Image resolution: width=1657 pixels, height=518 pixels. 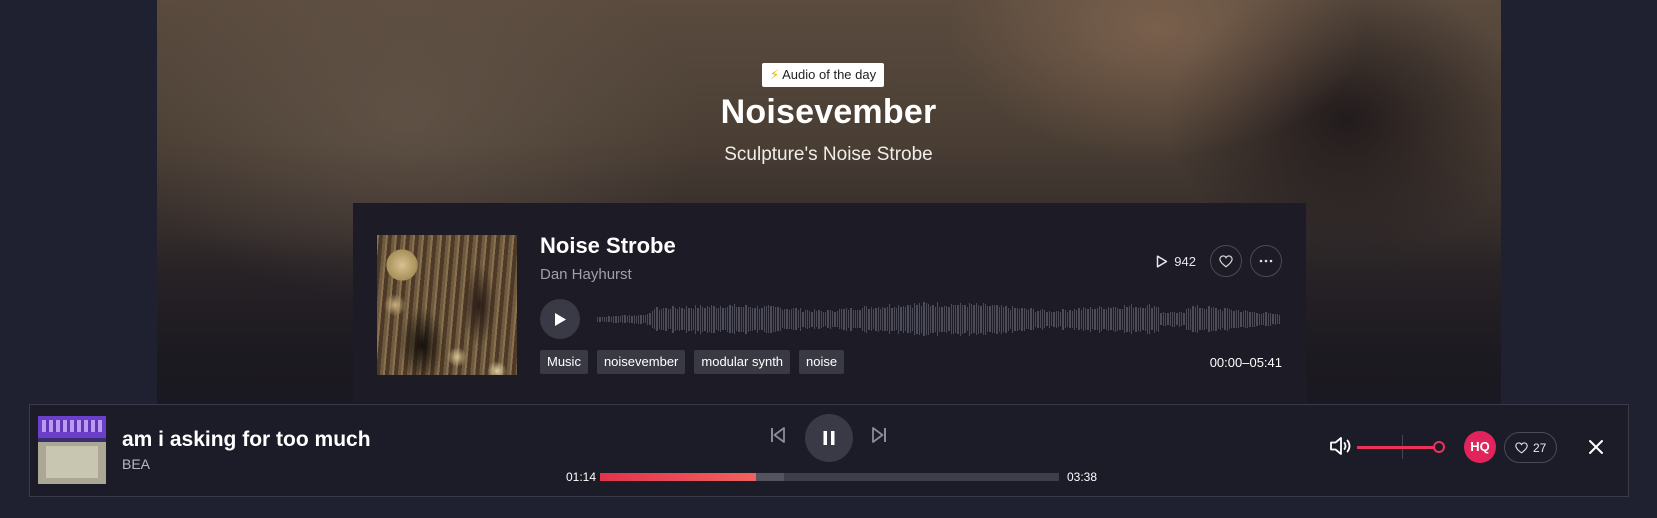 What do you see at coordinates (1176, 261) in the screenshot?
I see `play-count: 942` at bounding box center [1176, 261].